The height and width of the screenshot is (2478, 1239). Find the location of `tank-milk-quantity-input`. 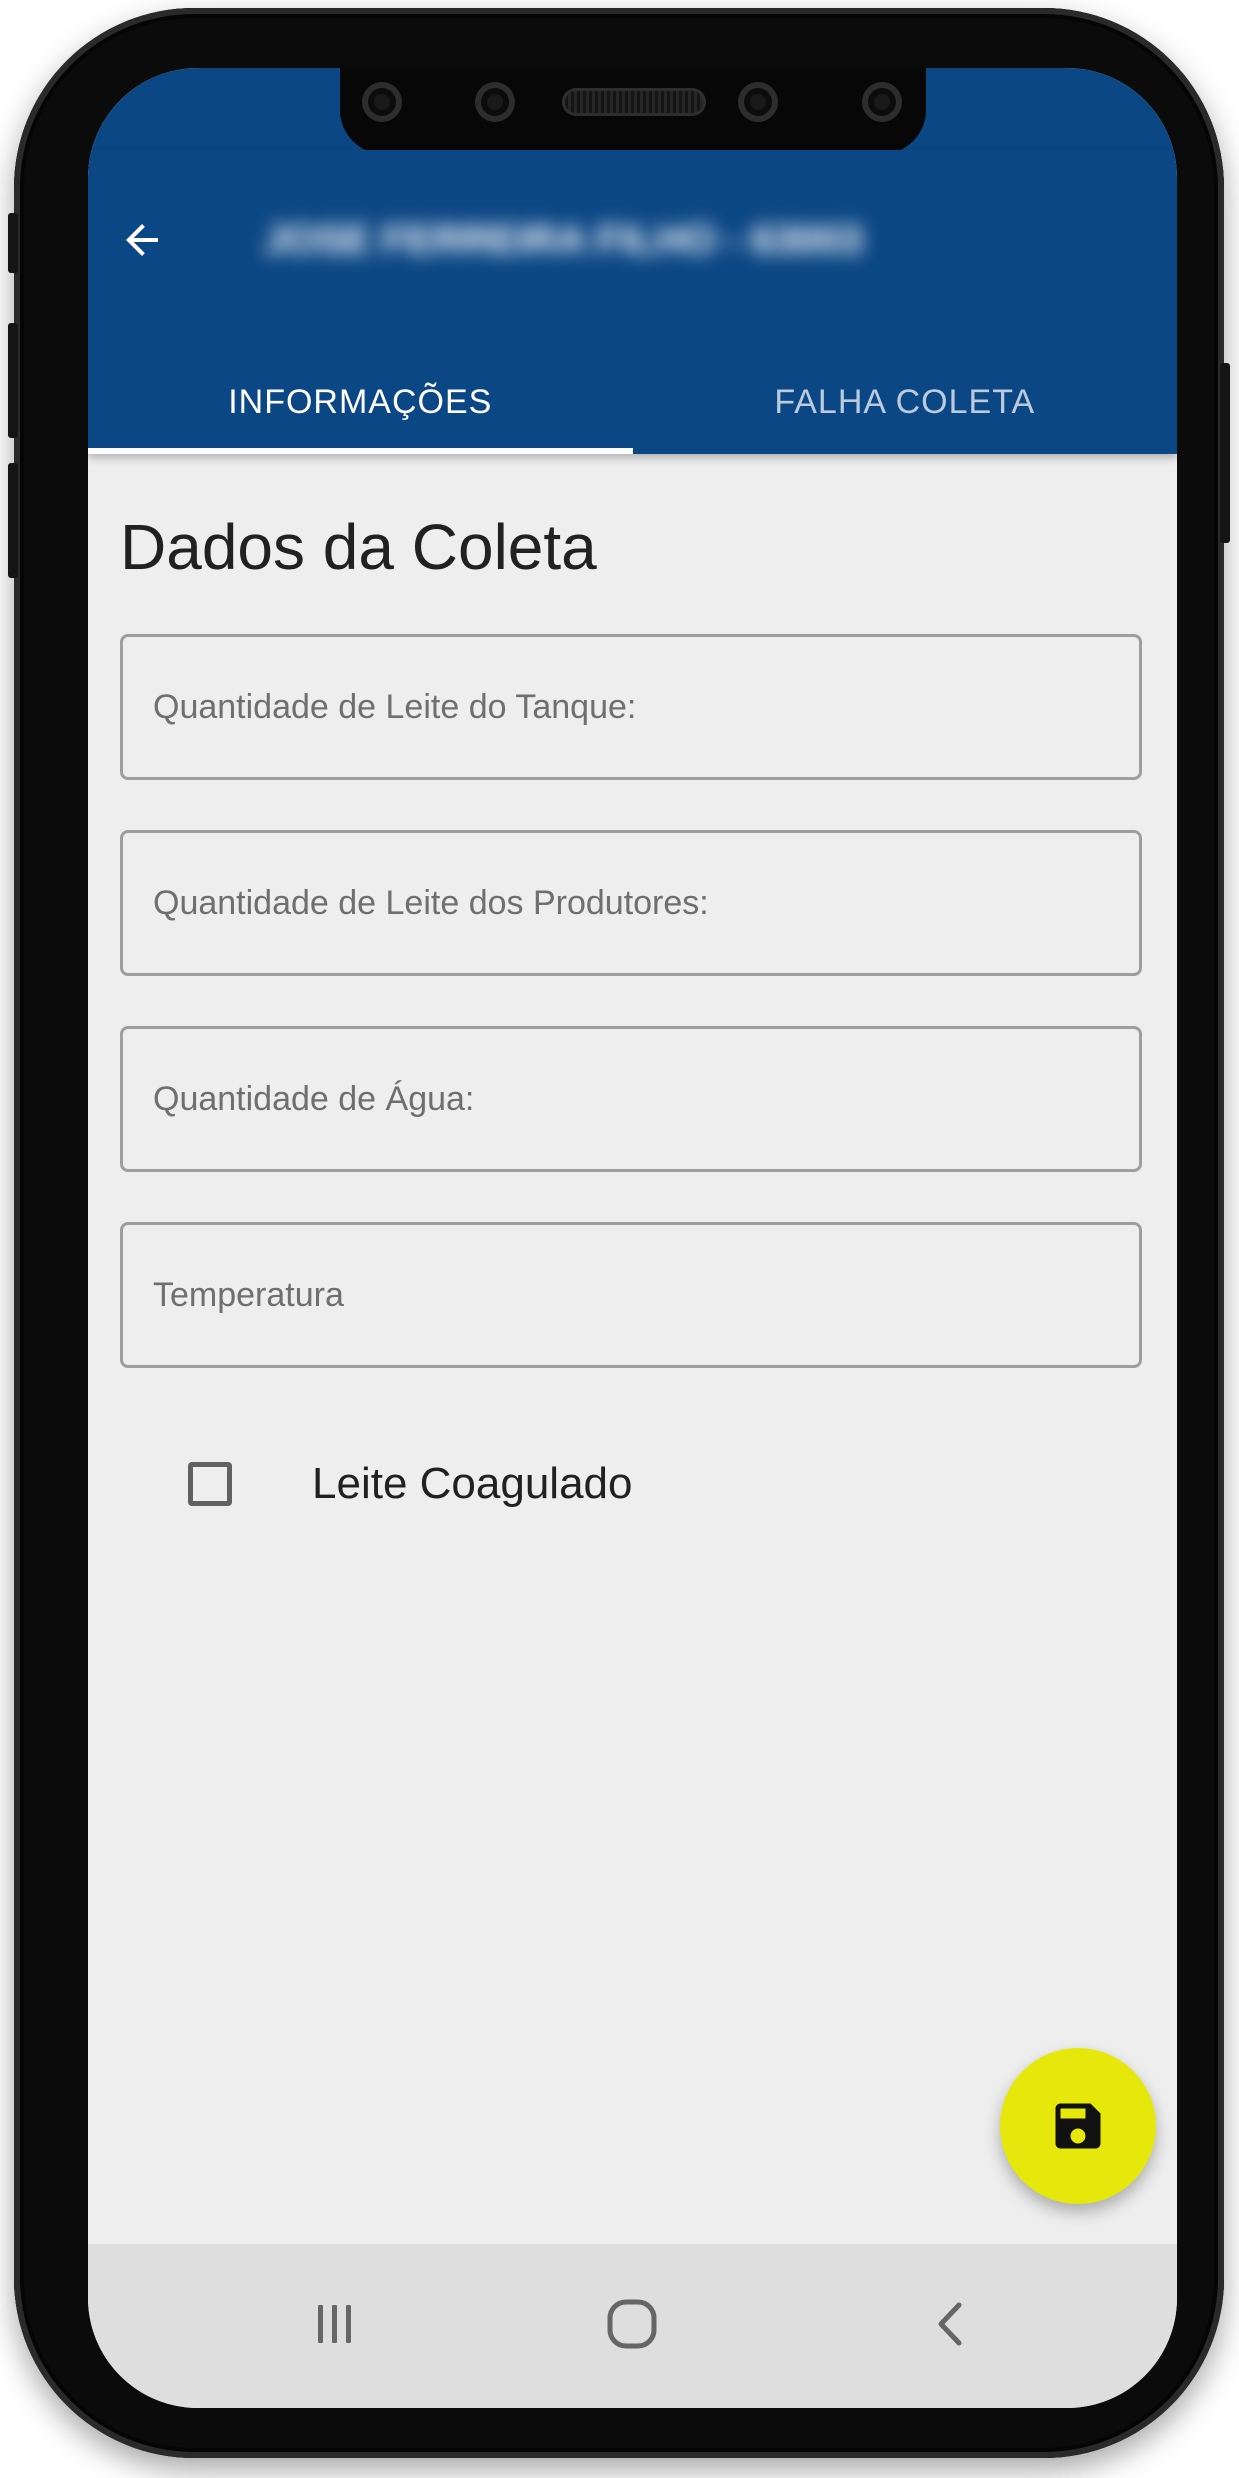

tank-milk-quantity-input is located at coordinates (631, 707).